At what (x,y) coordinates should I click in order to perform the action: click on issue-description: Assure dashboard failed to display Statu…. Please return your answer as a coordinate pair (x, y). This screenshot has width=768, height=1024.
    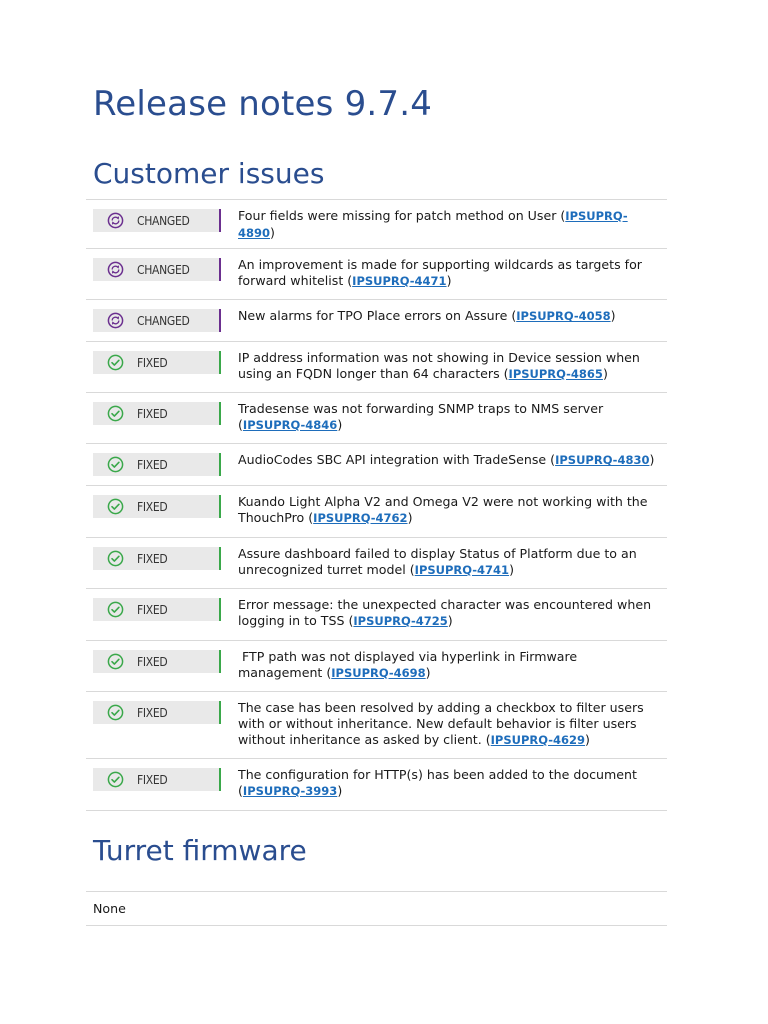
    Looking at the image, I should click on (452, 562).